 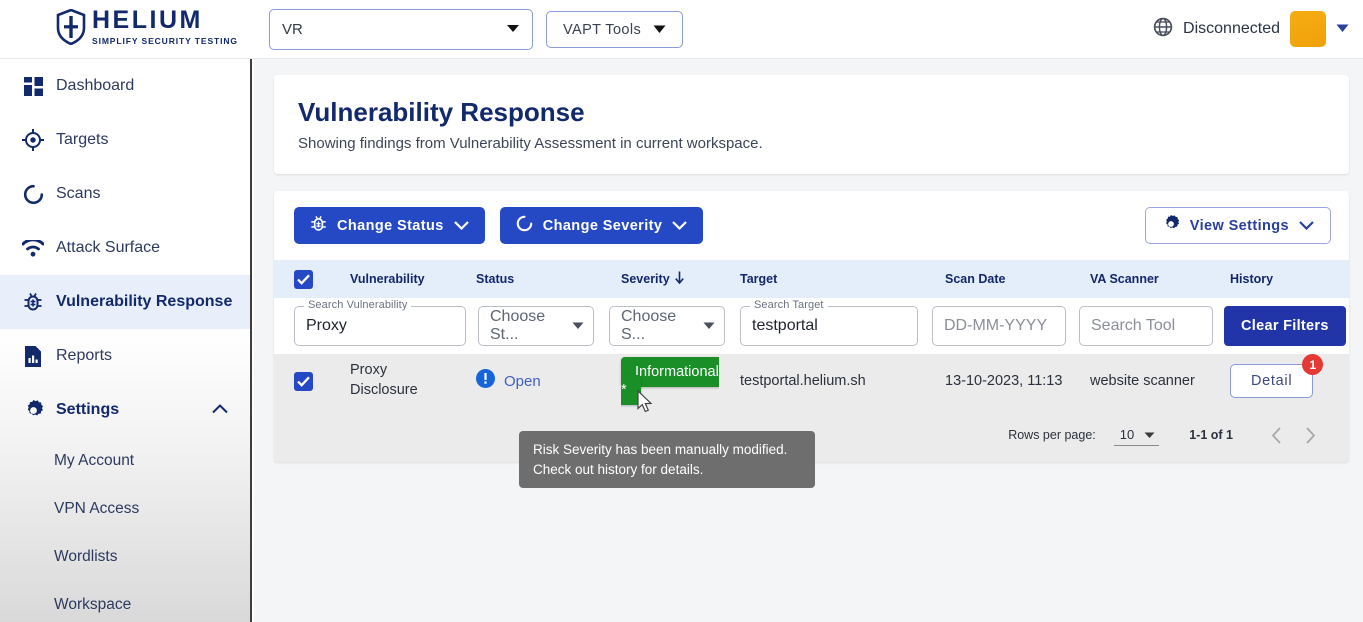 What do you see at coordinates (147, 20) in the screenshot?
I see `brand-title: HELIUM` at bounding box center [147, 20].